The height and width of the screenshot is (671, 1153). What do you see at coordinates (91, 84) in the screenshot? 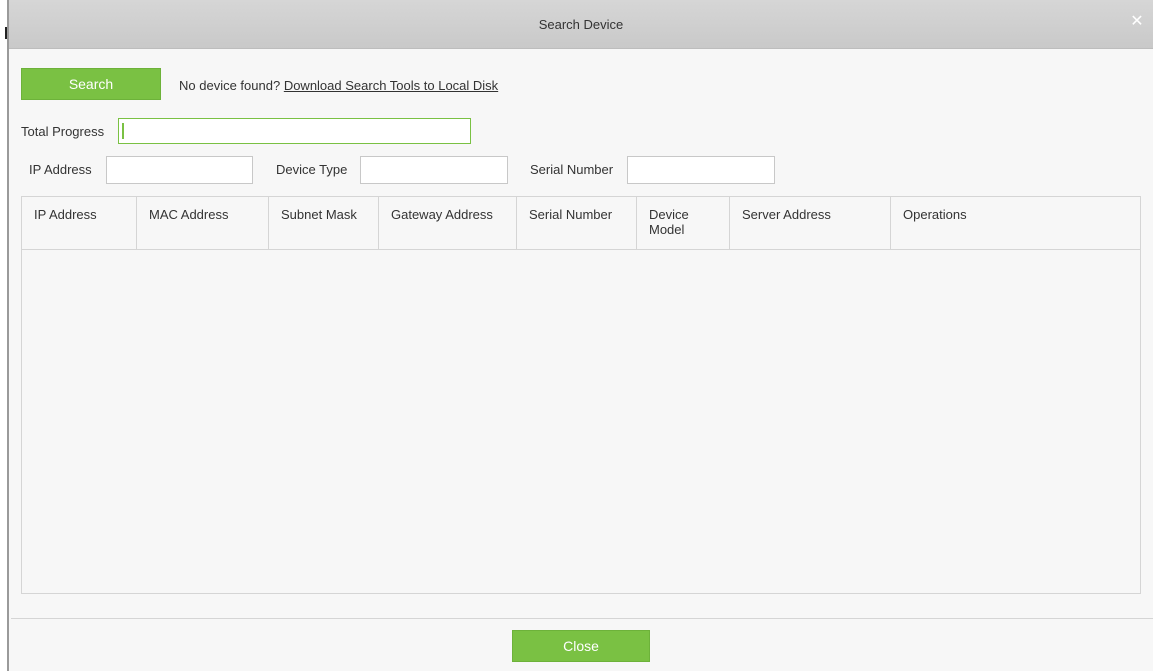
I see `search-button: Search` at bounding box center [91, 84].